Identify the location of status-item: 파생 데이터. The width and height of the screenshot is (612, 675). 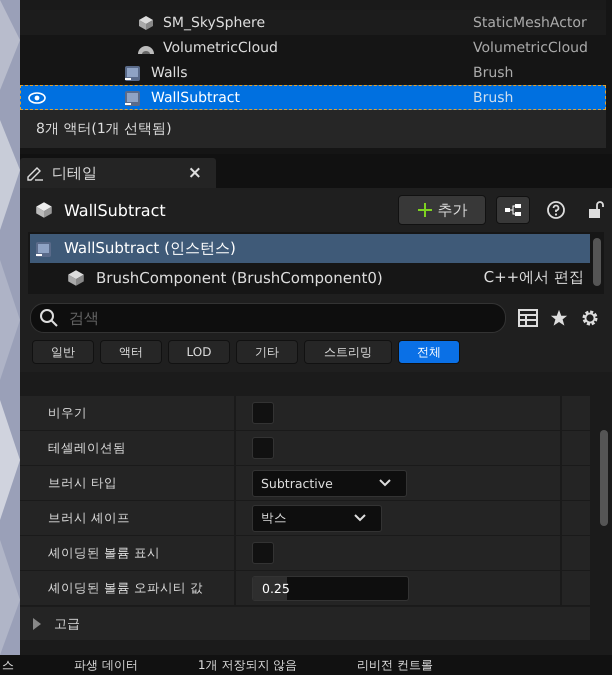
(106, 665).